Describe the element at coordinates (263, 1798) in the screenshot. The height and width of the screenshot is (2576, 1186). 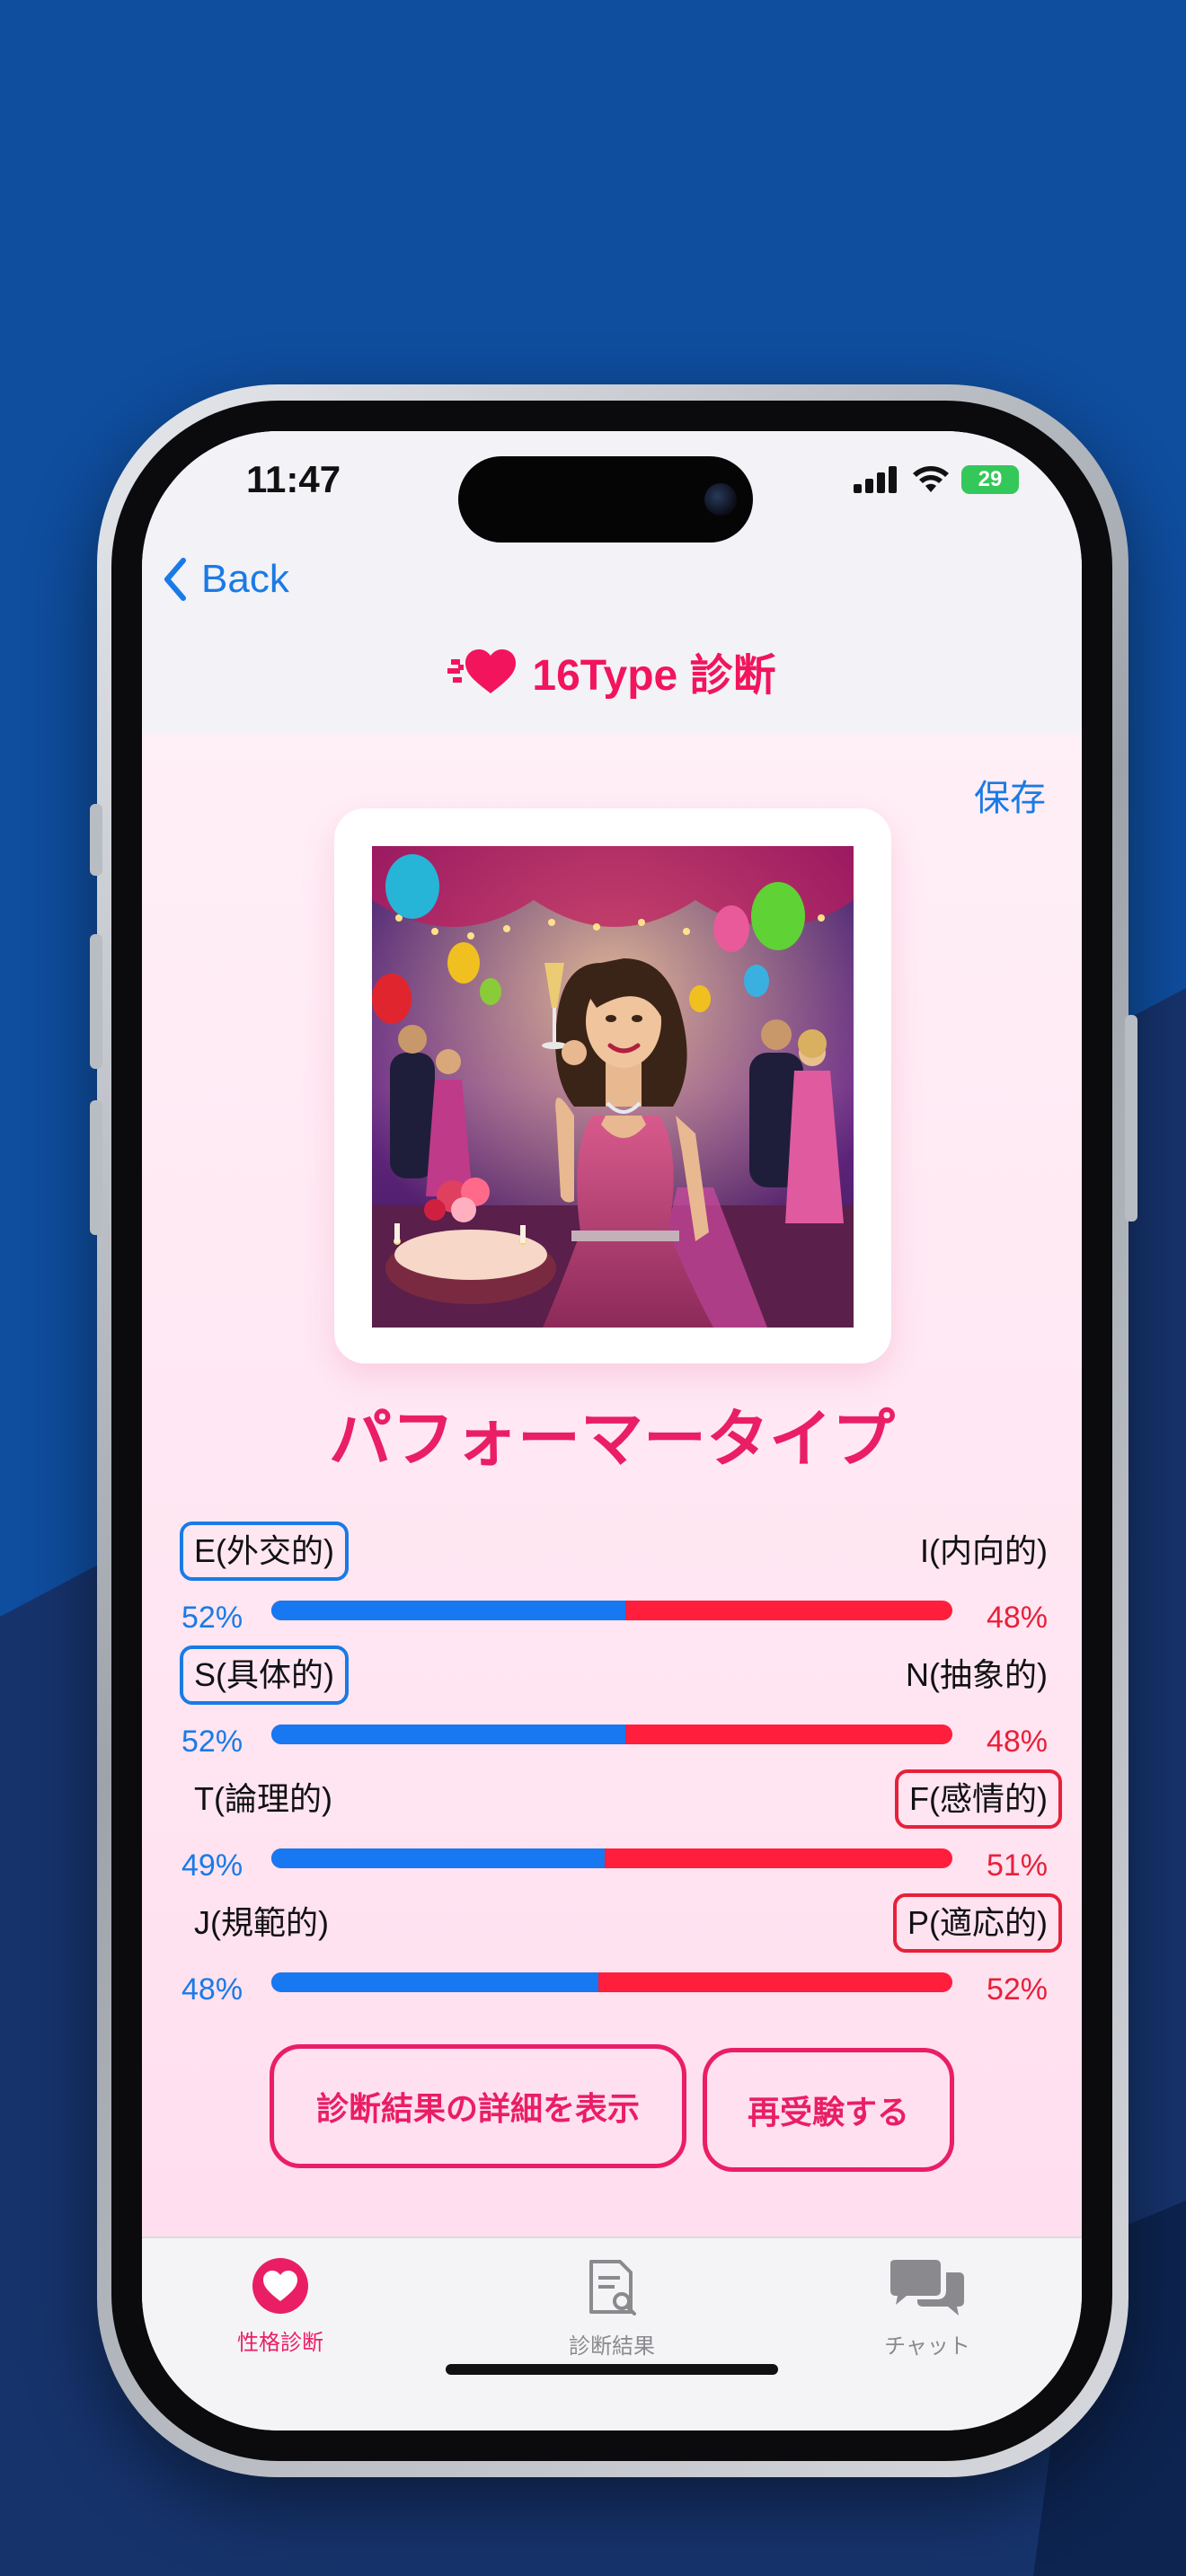
I see `trait-left-label: T(論理的)` at that location.